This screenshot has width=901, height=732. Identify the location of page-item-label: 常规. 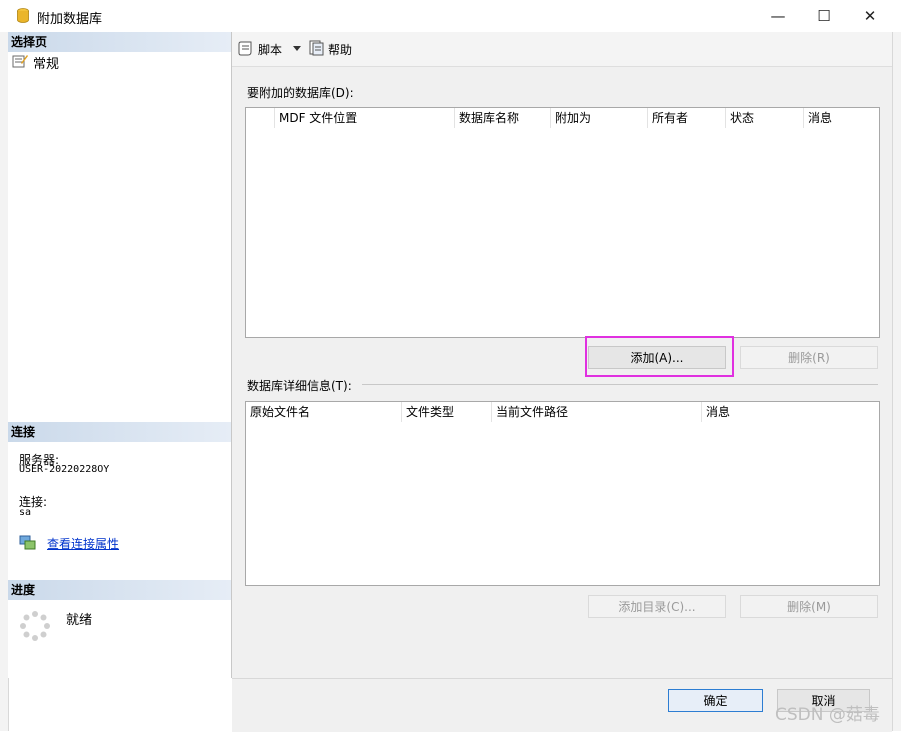
(46, 64).